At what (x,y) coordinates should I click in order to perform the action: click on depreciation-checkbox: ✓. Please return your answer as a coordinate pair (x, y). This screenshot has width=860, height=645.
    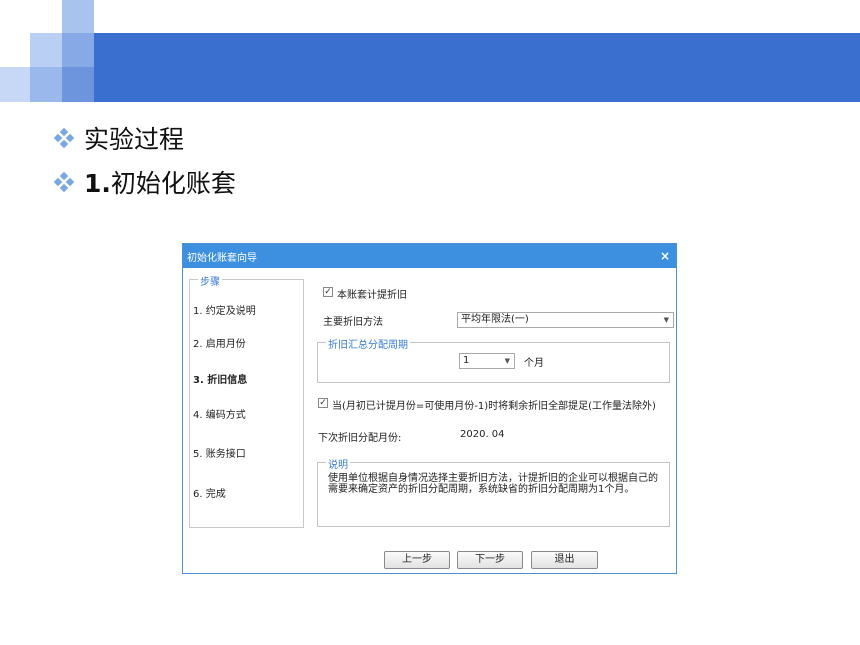
    Looking at the image, I should click on (328, 292).